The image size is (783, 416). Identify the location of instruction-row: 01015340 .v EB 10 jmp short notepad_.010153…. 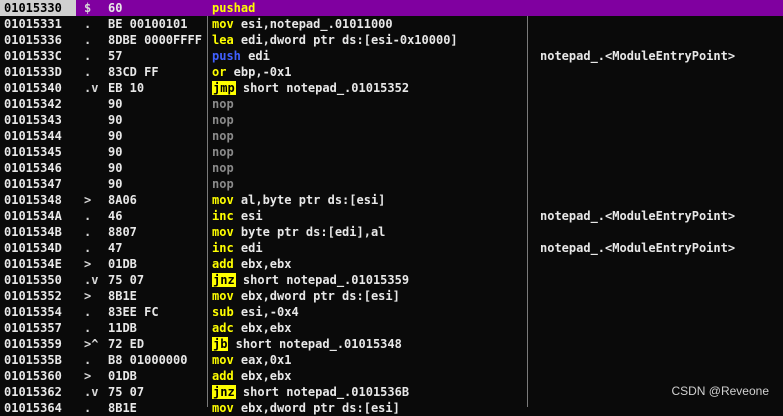
(391, 88).